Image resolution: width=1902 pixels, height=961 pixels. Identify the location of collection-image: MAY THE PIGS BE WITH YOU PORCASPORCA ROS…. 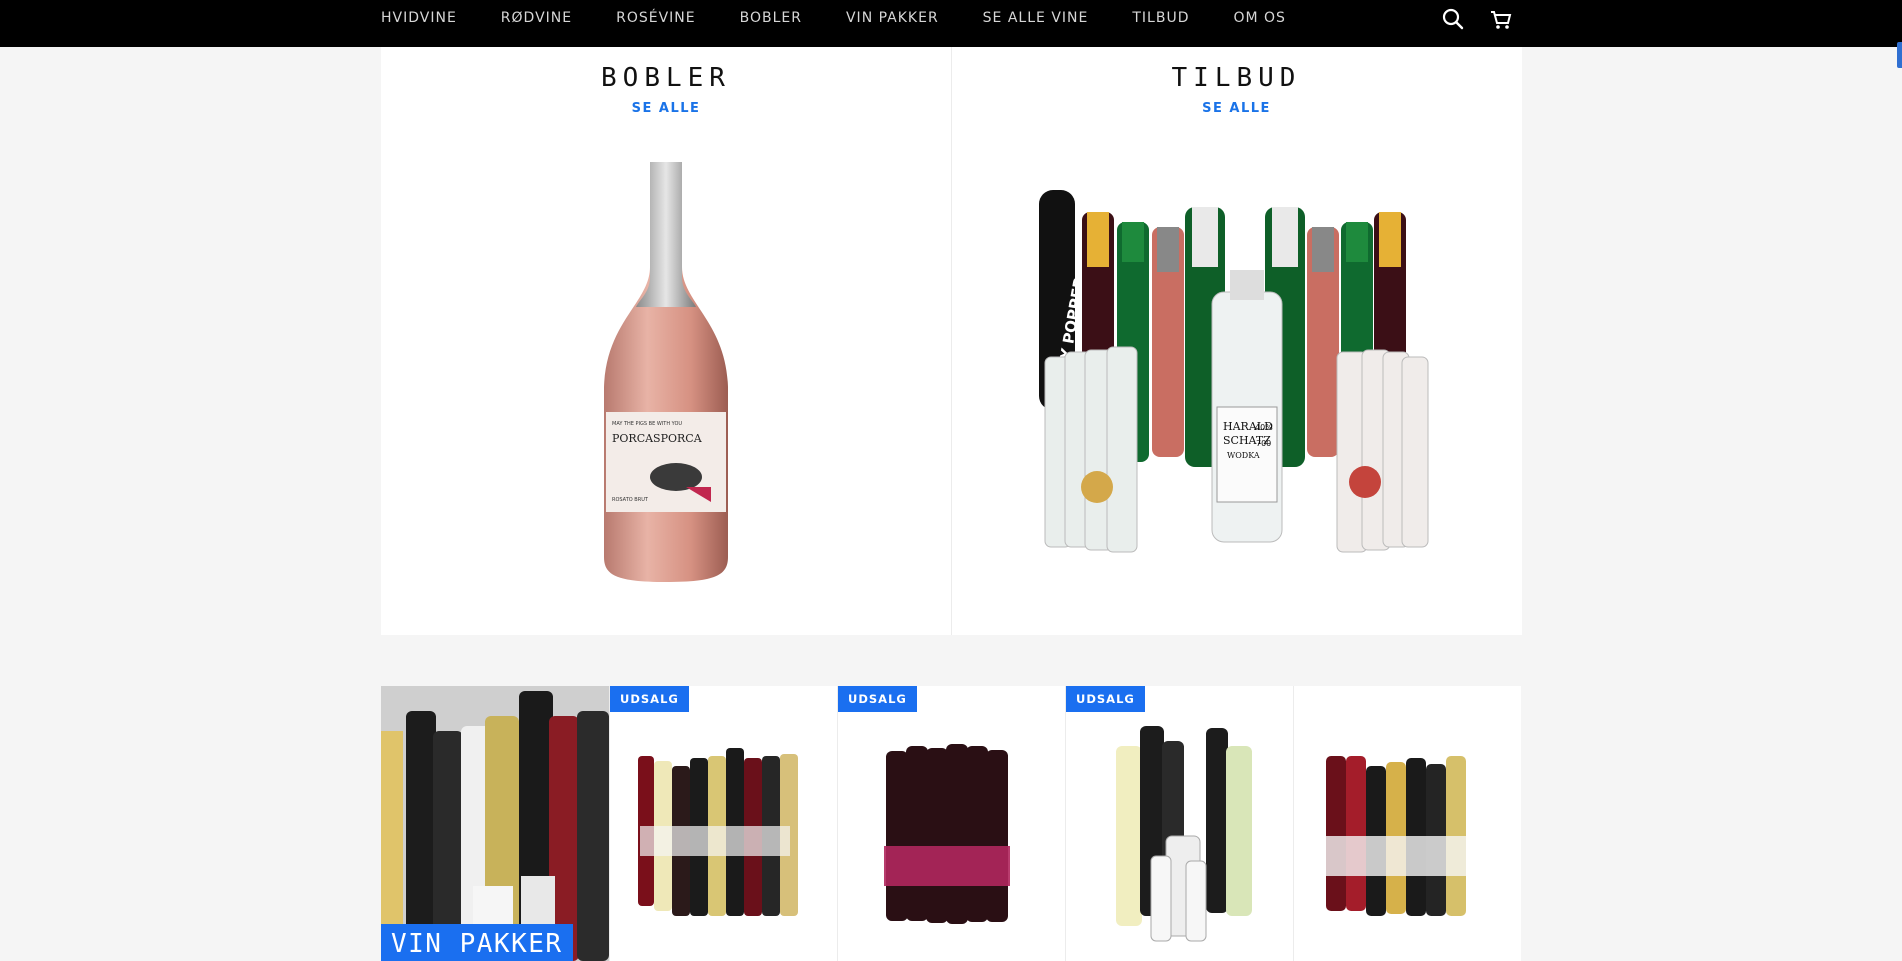
(666, 372).